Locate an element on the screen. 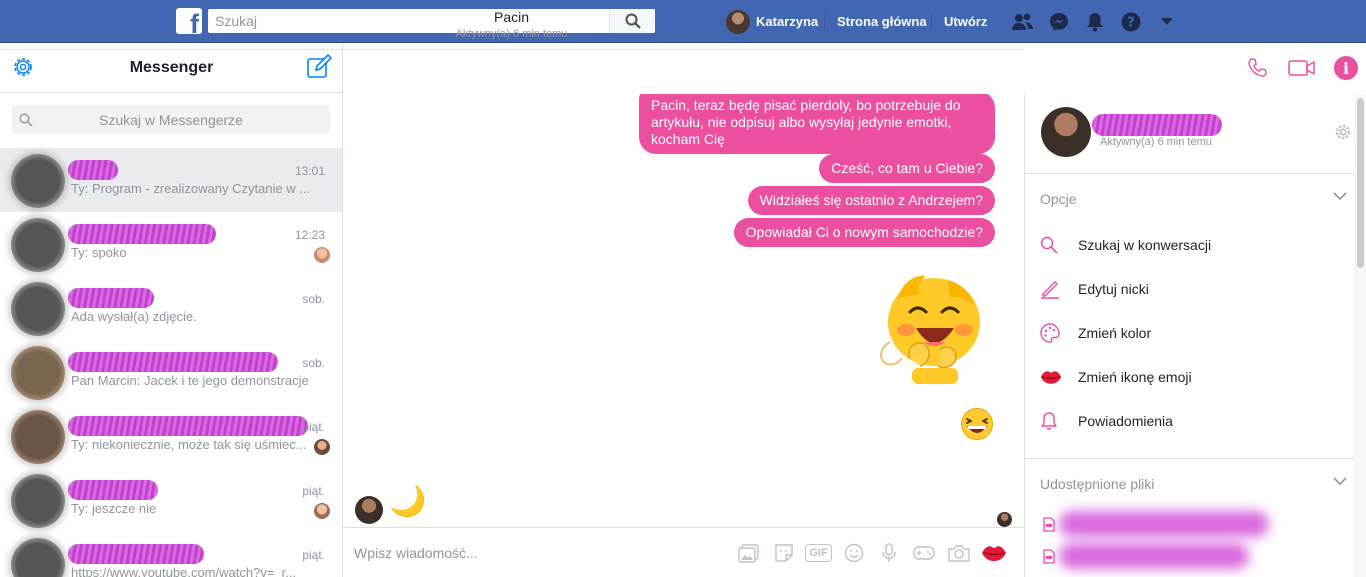  notifications-button is located at coordinates (1095, 21).